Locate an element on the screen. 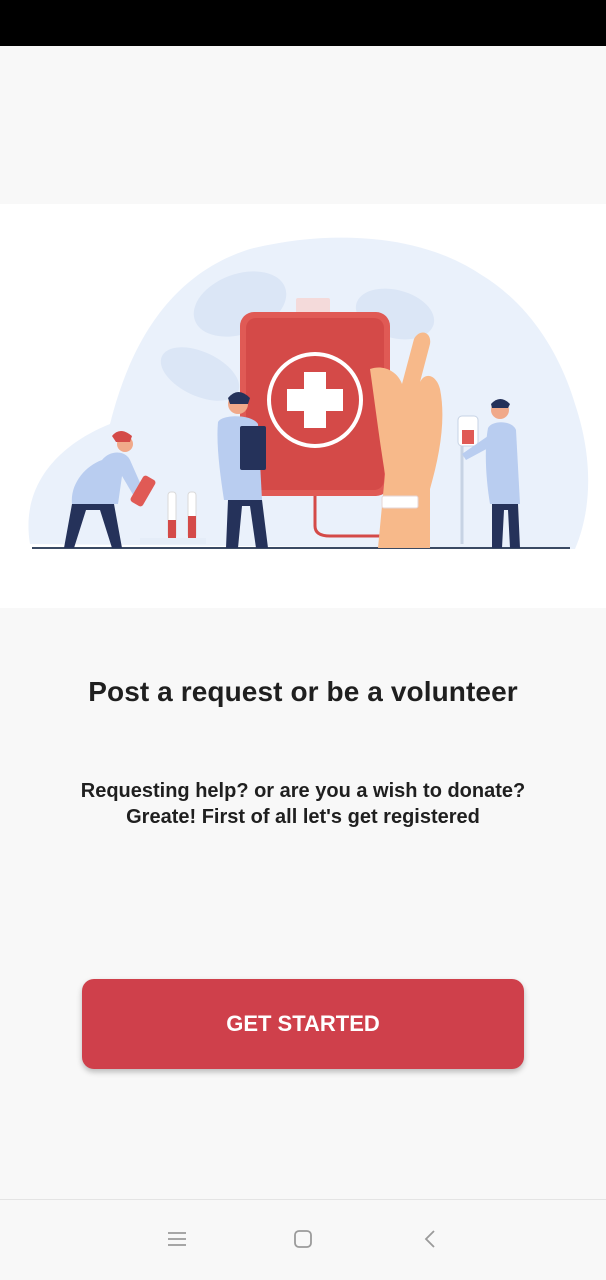  get-started-button: GET STARTED is located at coordinates (303, 1024).